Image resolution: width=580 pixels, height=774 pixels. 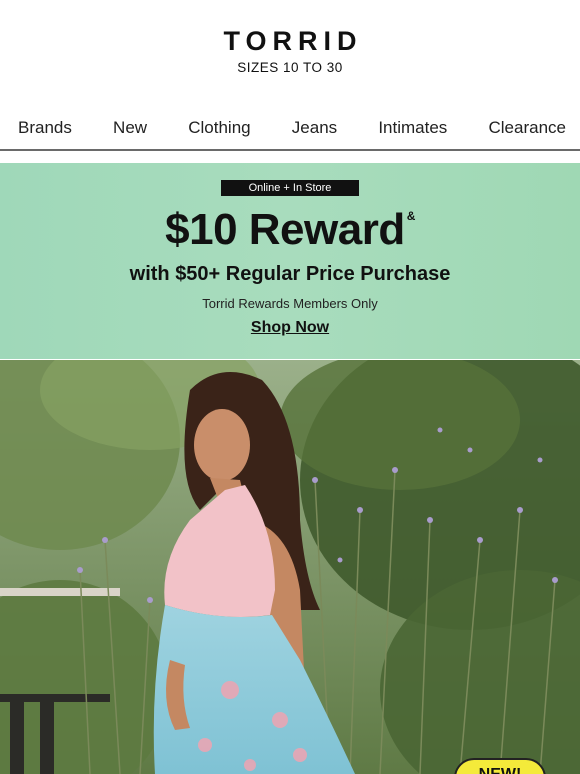 I want to click on reward-condition: with $50+ Regular Price Purchase, so click(x=290, y=274).